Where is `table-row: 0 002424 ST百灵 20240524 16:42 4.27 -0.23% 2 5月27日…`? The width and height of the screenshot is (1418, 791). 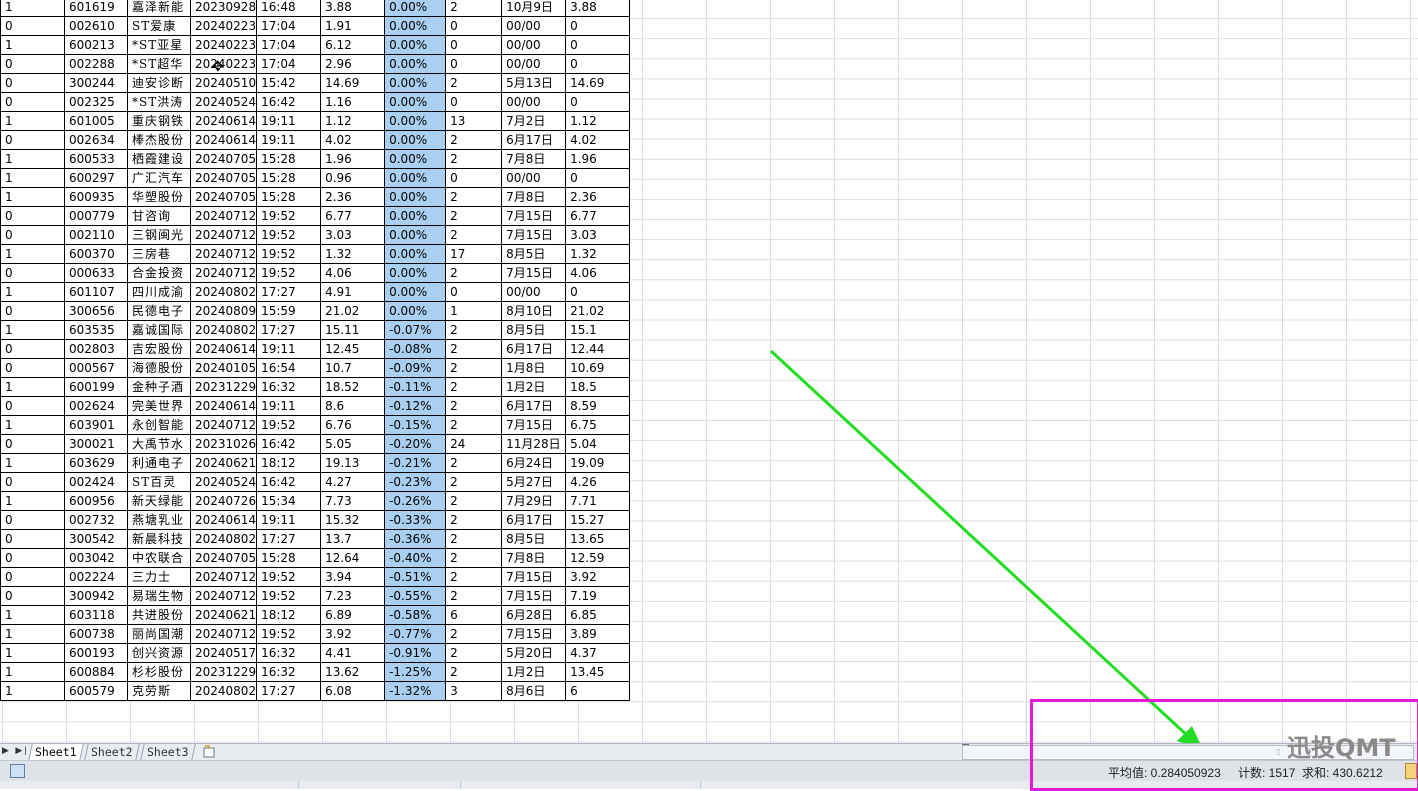
table-row: 0 002424 ST百灵 20240524 16:42 4.27 -0.23% 2 5月27日… is located at coordinates (315, 482).